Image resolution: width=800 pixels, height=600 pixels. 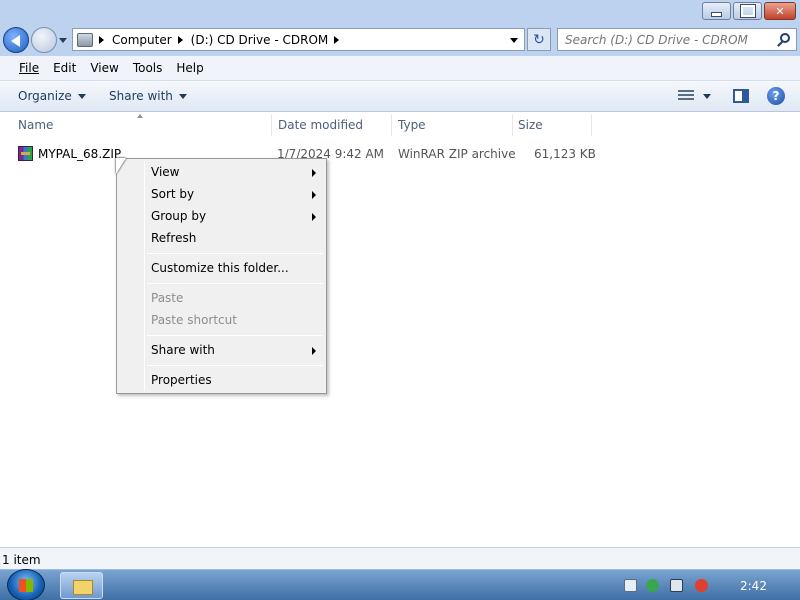 I want to click on menu-edit: Edit, so click(x=64, y=68).